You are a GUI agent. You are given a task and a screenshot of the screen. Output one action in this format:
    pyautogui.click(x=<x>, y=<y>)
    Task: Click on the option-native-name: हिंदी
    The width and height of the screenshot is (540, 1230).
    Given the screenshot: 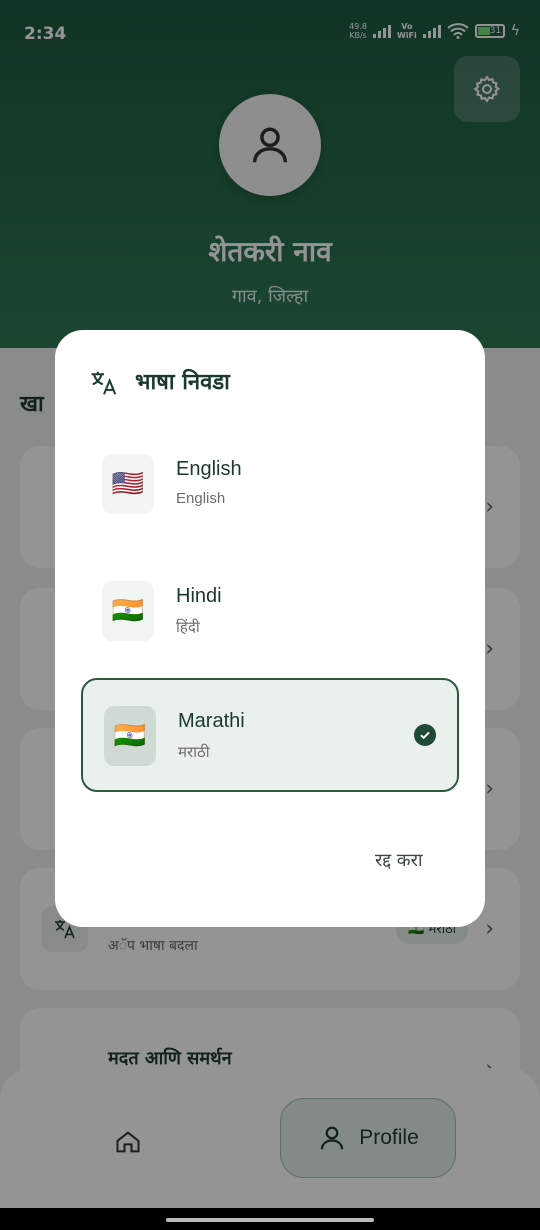 What is the action you would take?
    pyautogui.click(x=188, y=627)
    